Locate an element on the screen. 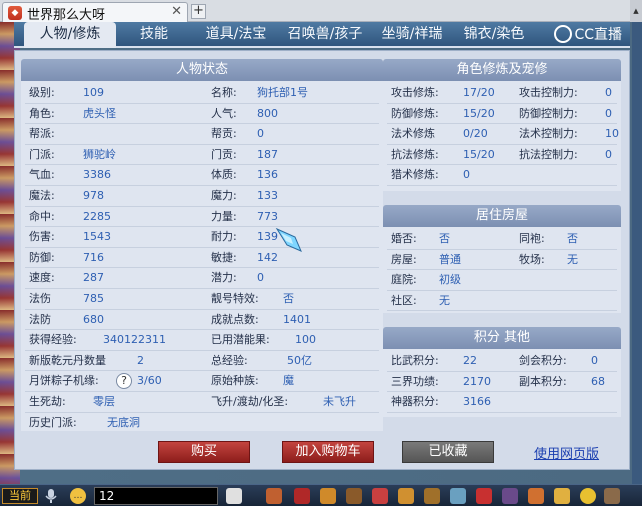  game-icon: ◆ is located at coordinates (15, 13).